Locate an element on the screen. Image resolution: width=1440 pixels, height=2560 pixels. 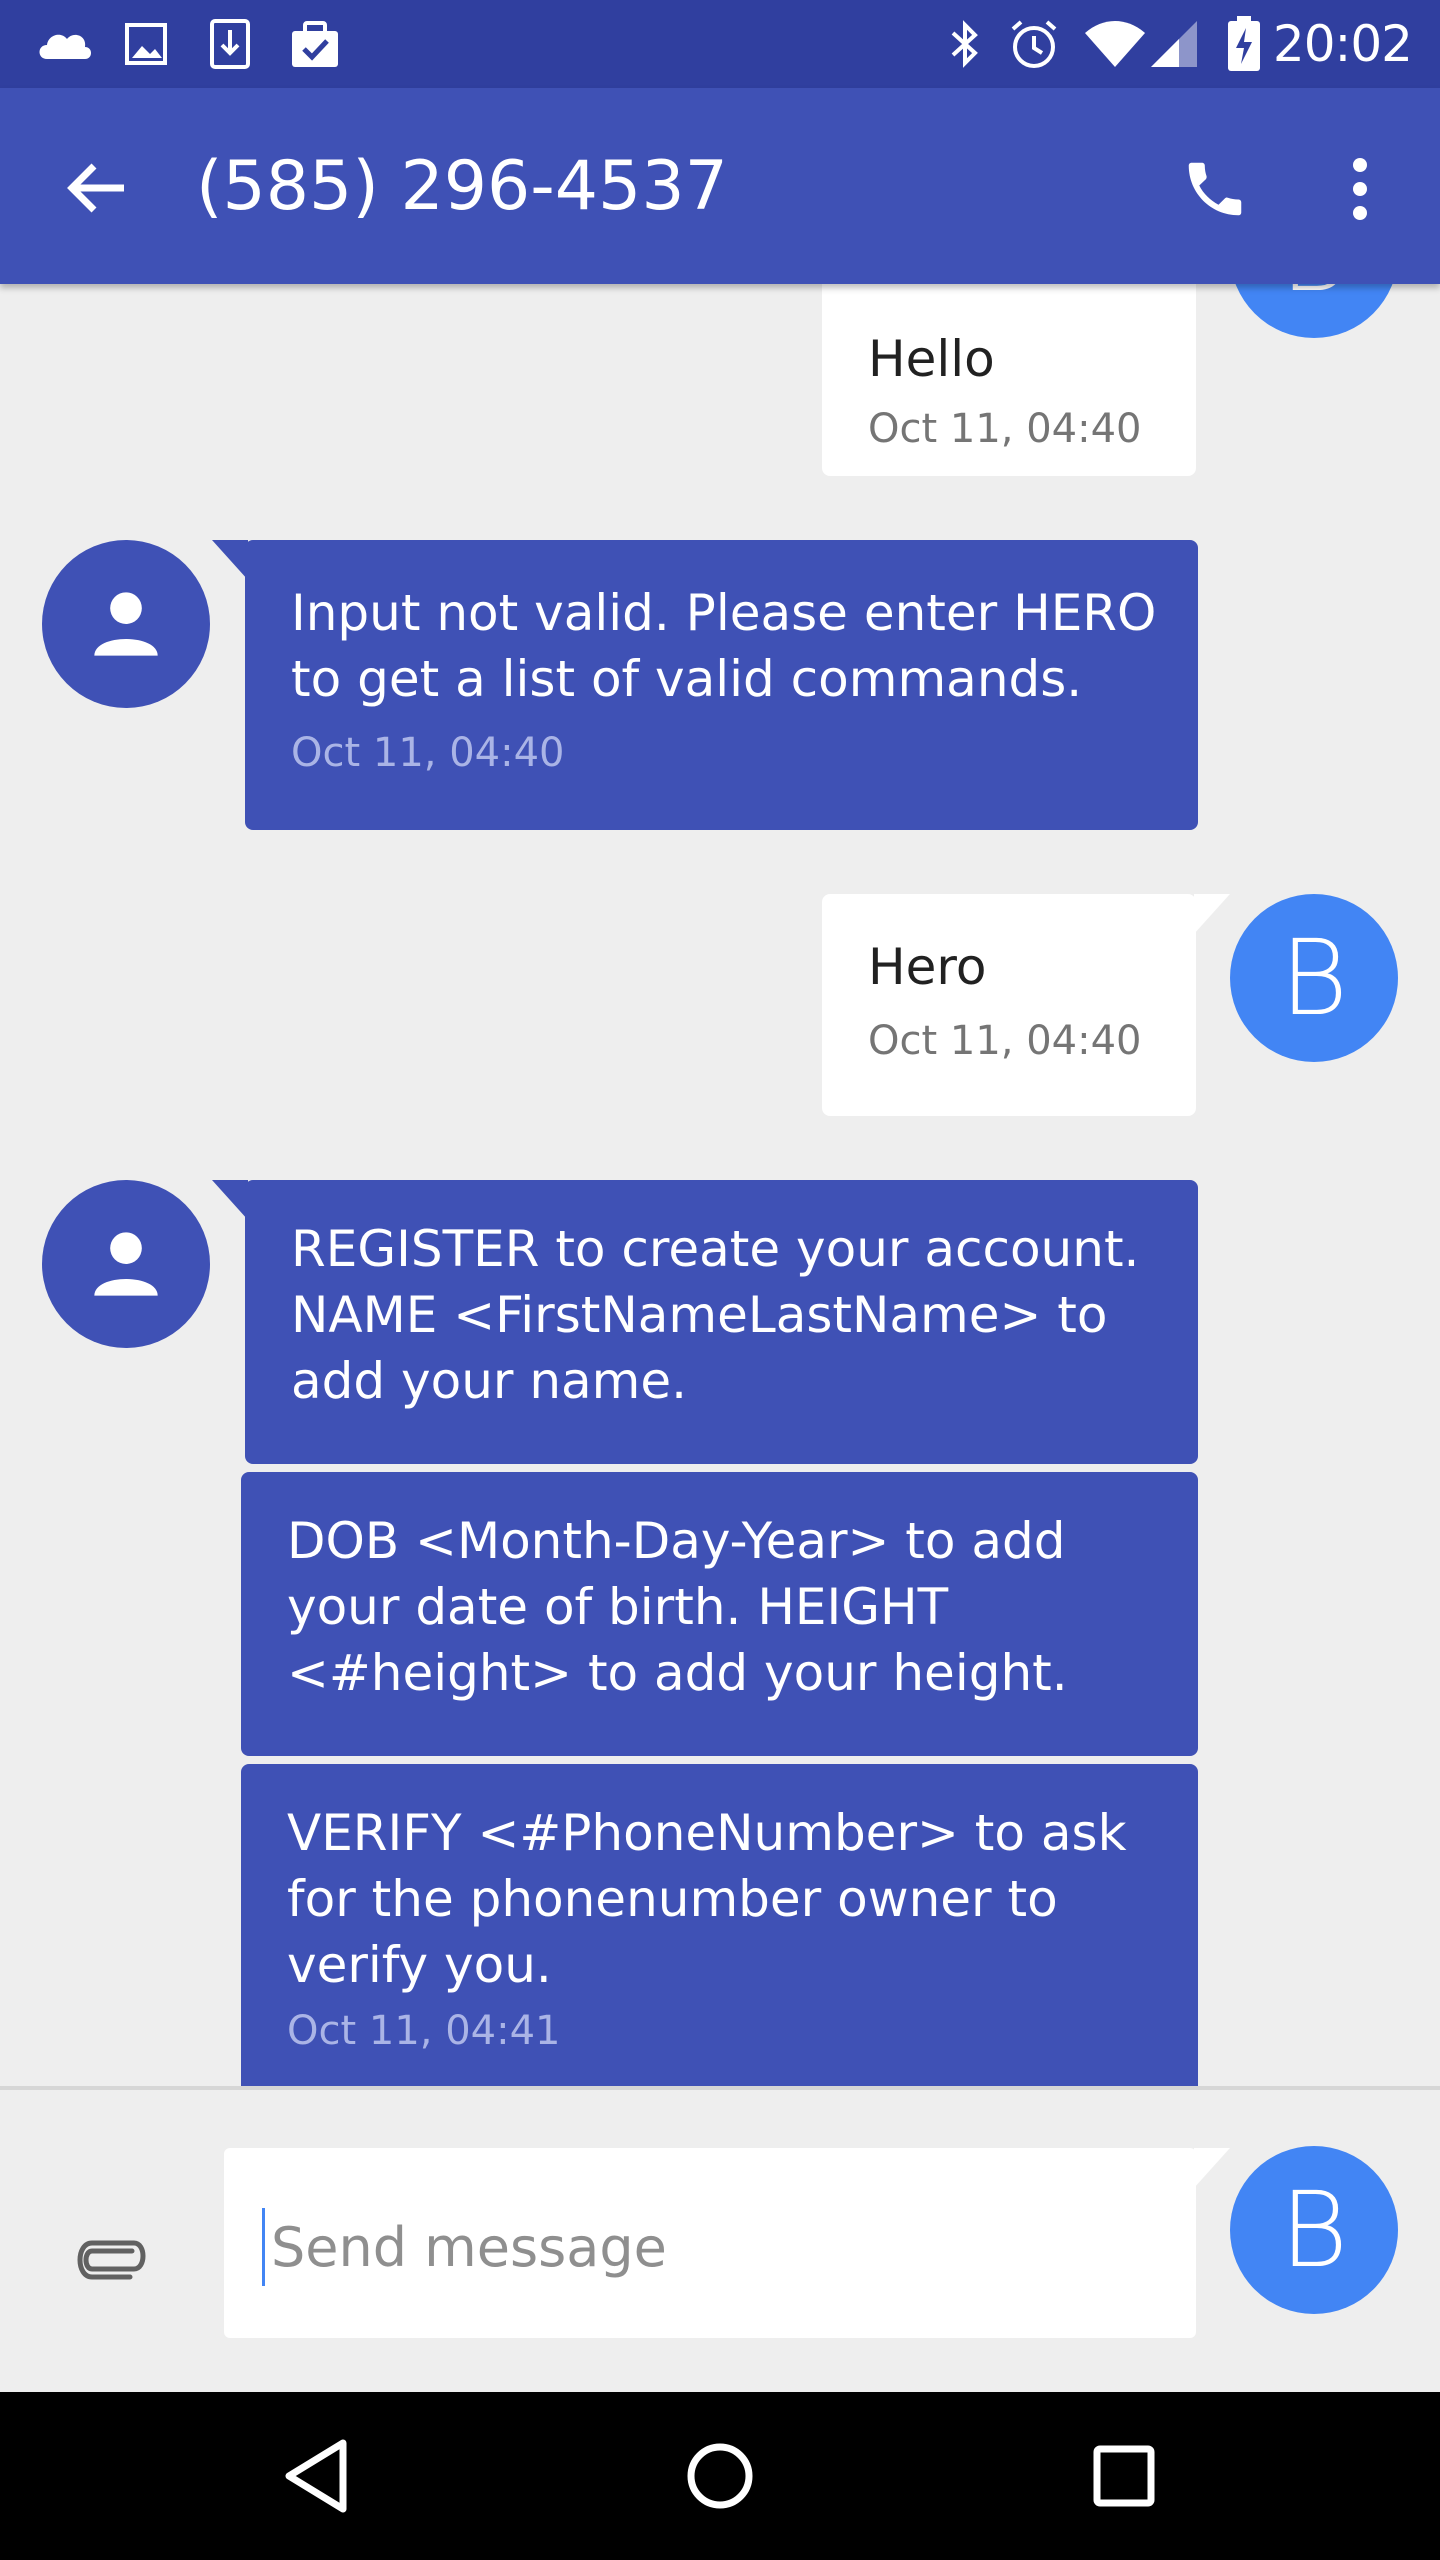
message-text: Hero is located at coordinates (927, 967).